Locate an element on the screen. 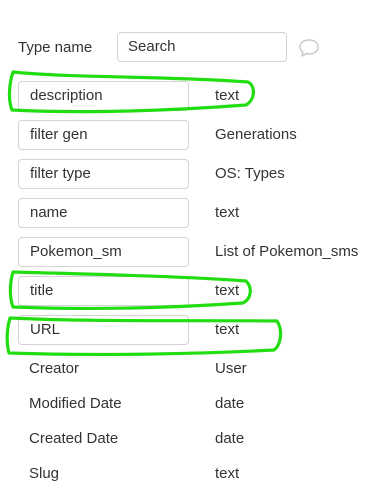 The image size is (370, 499). field-row-filter-type: filter type OS: Types is located at coordinates (193, 174).